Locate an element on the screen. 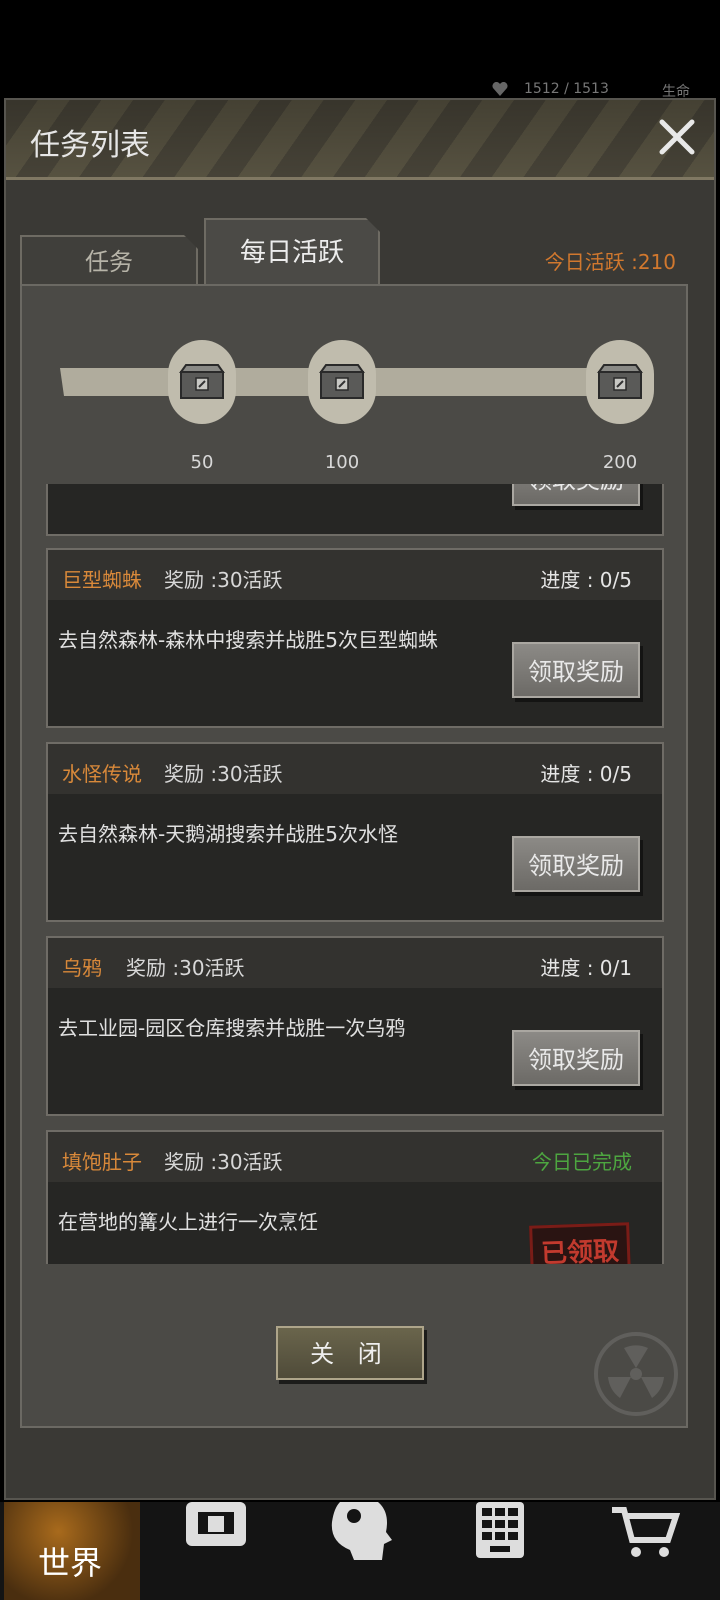 The width and height of the screenshot is (720, 1600). task-description: 去工业园-园区仓库搜索并战胜一次乌鸦 is located at coordinates (232, 1028).